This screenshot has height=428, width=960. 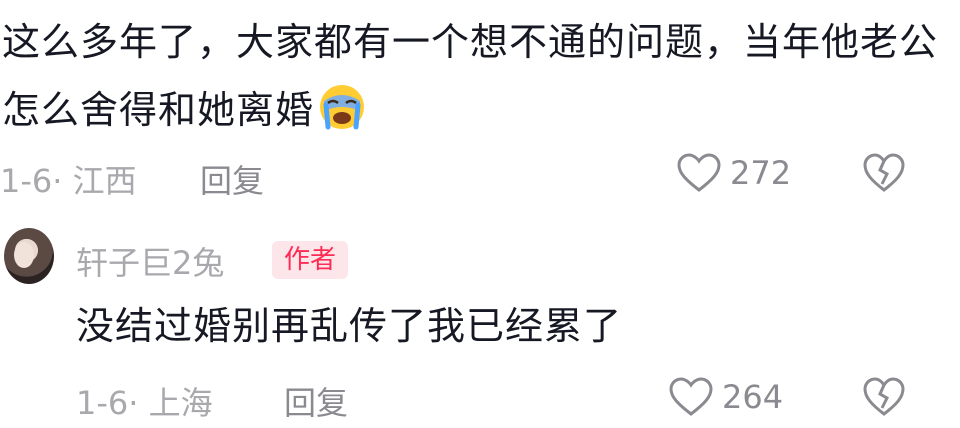 I want to click on reply-location: 上海, so click(x=180, y=403).